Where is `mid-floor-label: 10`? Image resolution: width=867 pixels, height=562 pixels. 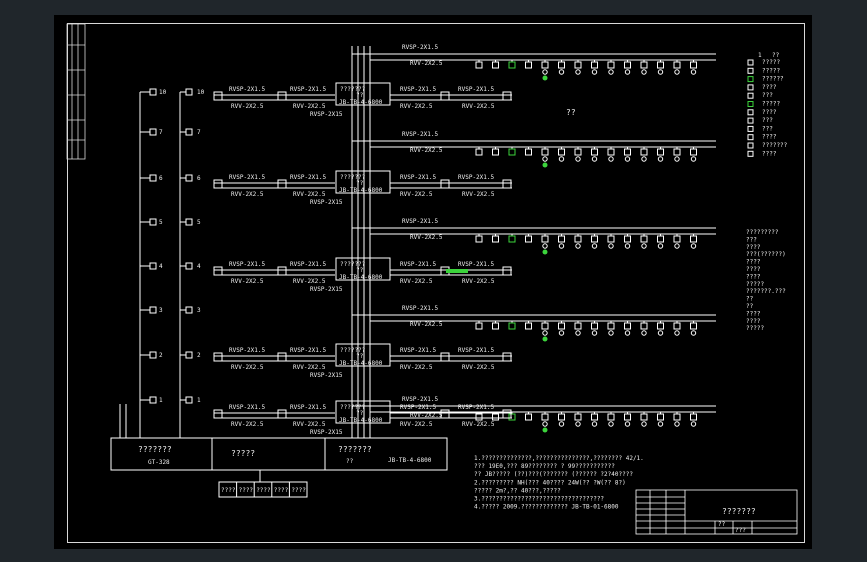
mid-floor-label: 10 is located at coordinates (201, 92).